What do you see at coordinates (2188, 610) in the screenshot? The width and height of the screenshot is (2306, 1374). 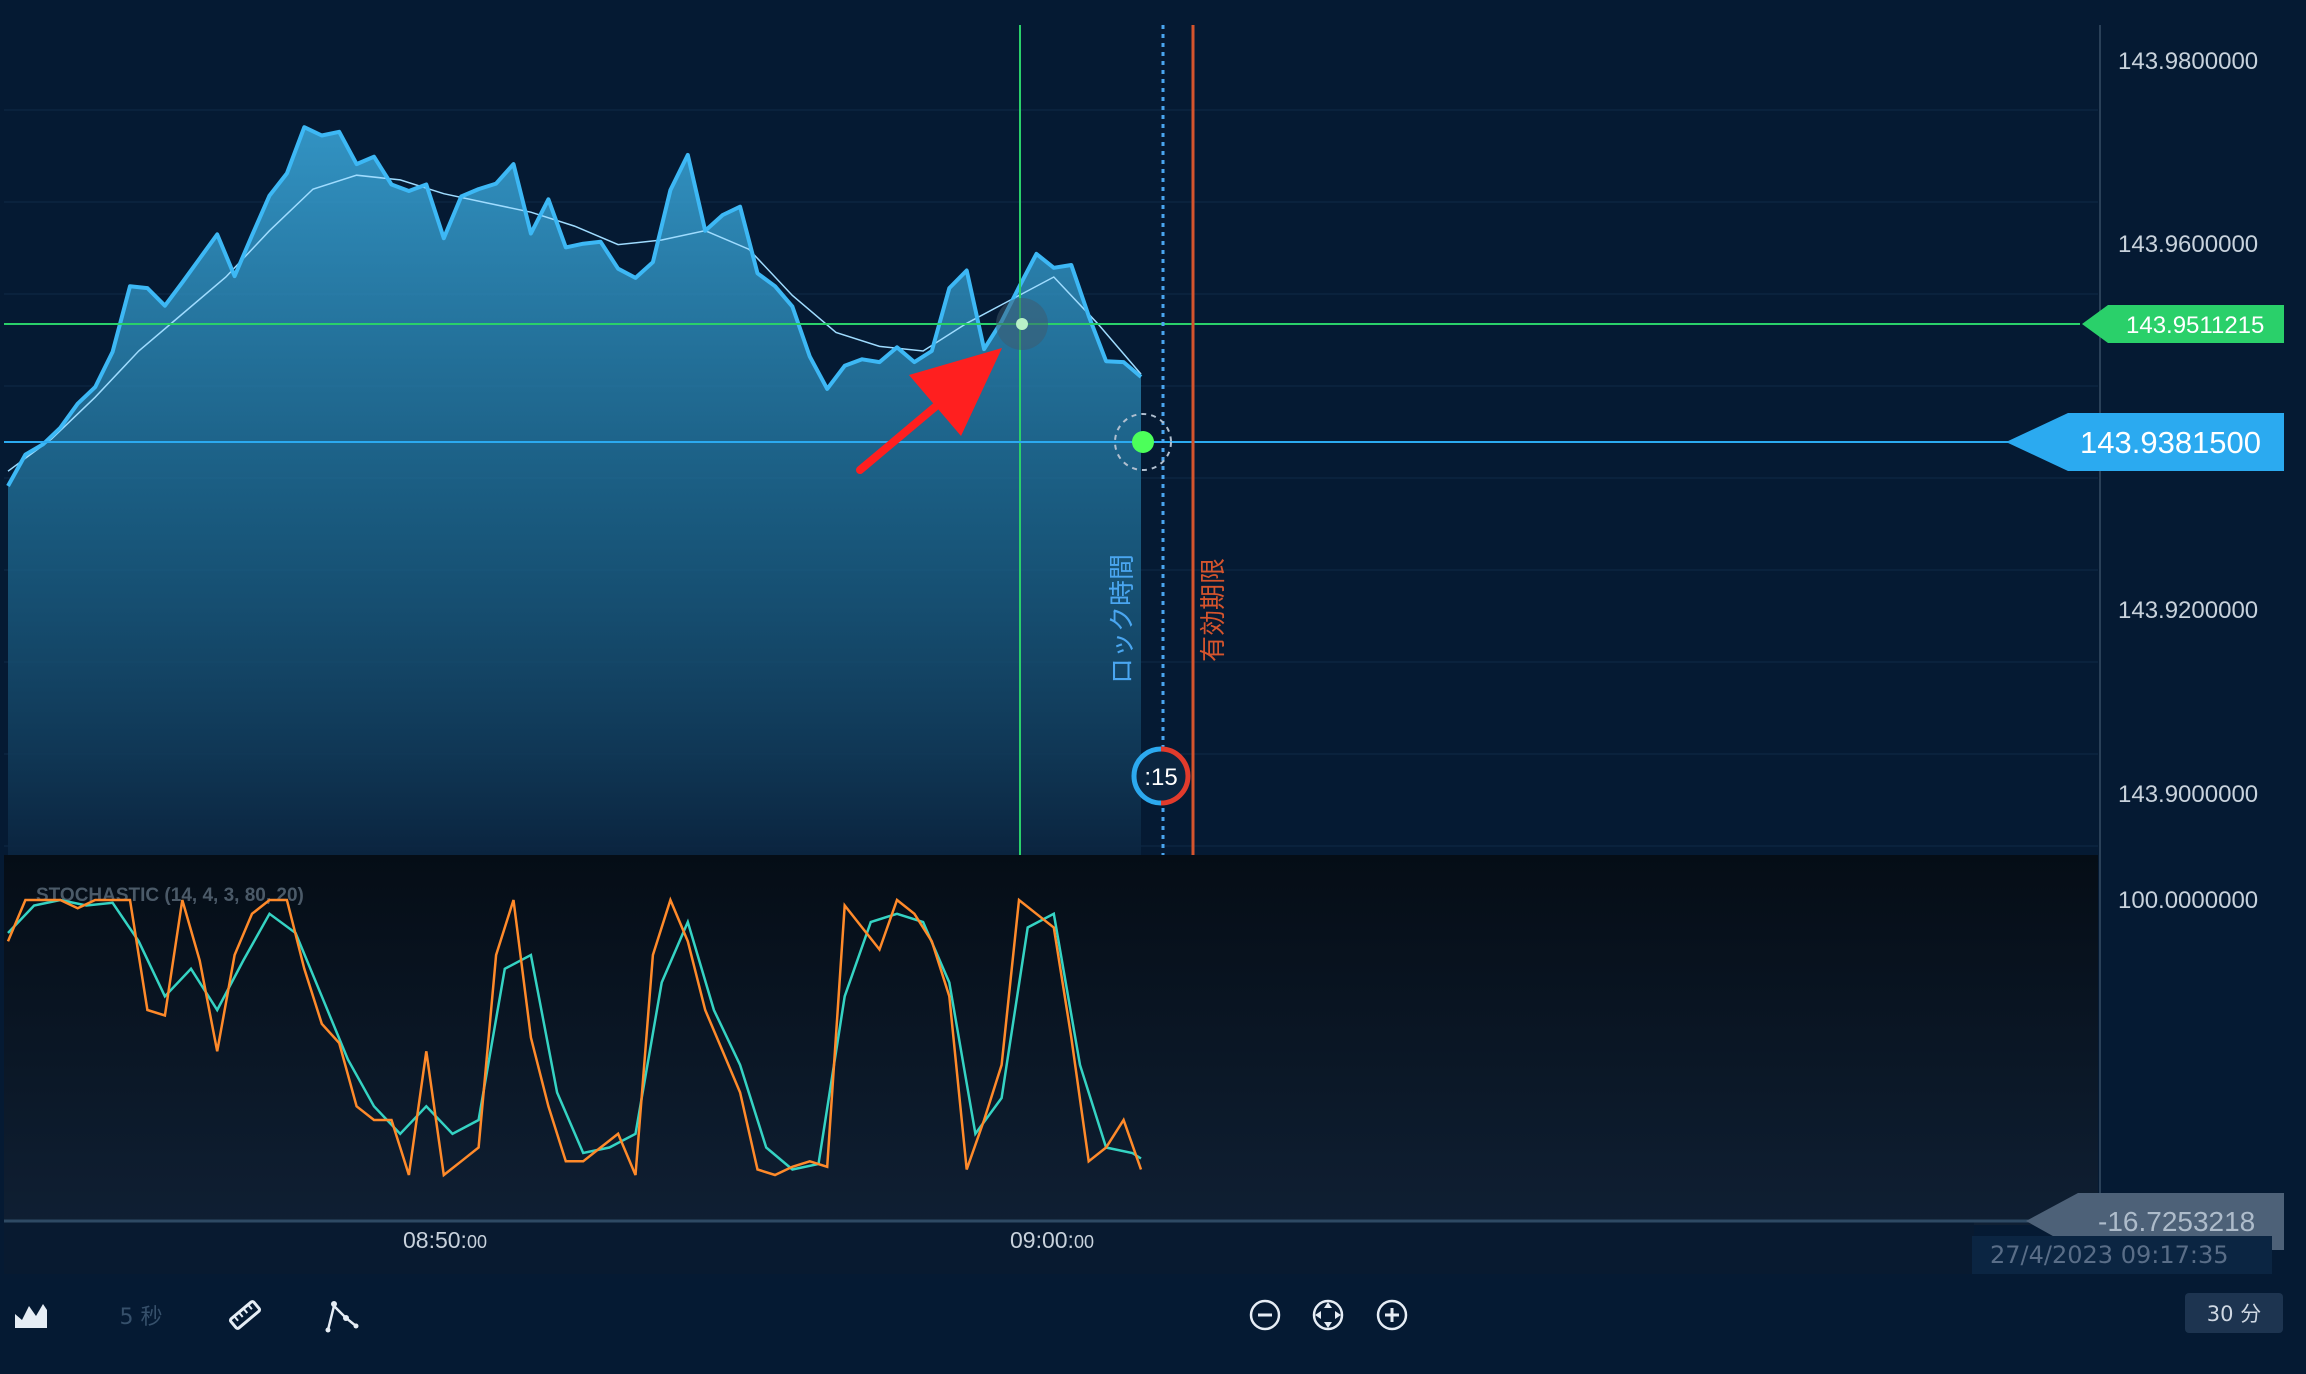 I see `price-tick-3: 143.9200000` at bounding box center [2188, 610].